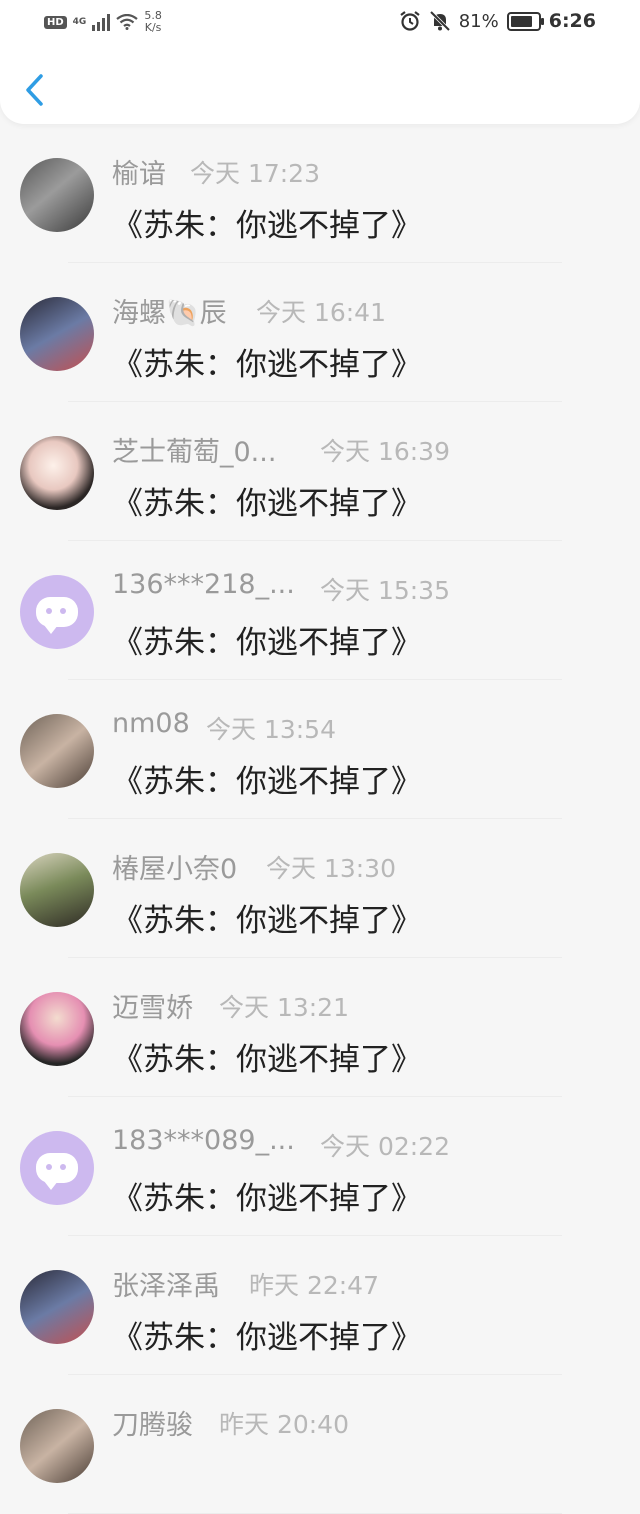 This screenshot has width=640, height=1514. I want to click on sender-name: 椿屋小奈0, so click(174, 866).